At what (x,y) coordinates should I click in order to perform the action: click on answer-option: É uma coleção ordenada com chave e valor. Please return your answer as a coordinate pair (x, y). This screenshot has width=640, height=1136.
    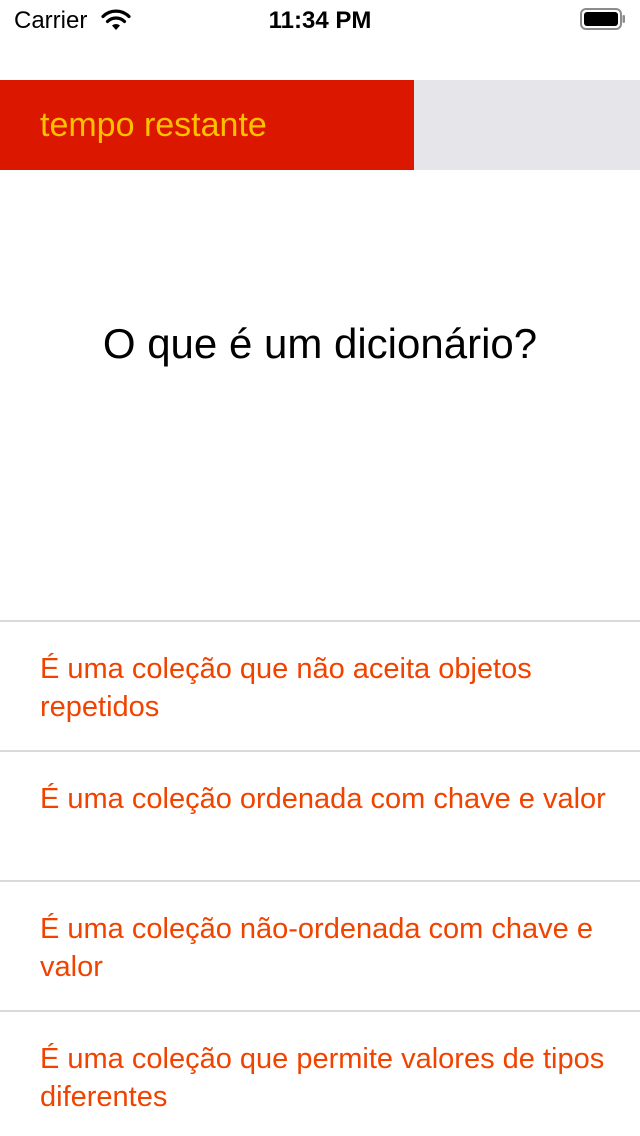
    Looking at the image, I should click on (320, 815).